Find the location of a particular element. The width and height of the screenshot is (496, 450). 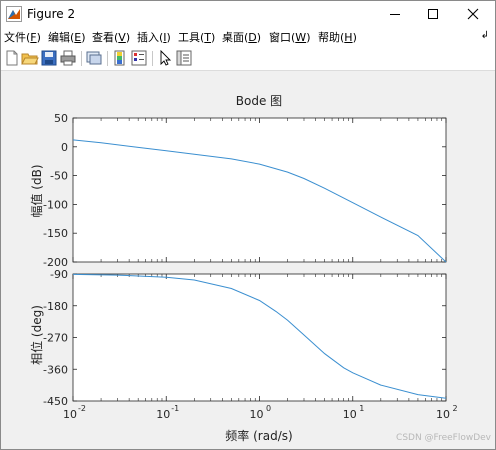

open-file-icon is located at coordinates (30, 58).